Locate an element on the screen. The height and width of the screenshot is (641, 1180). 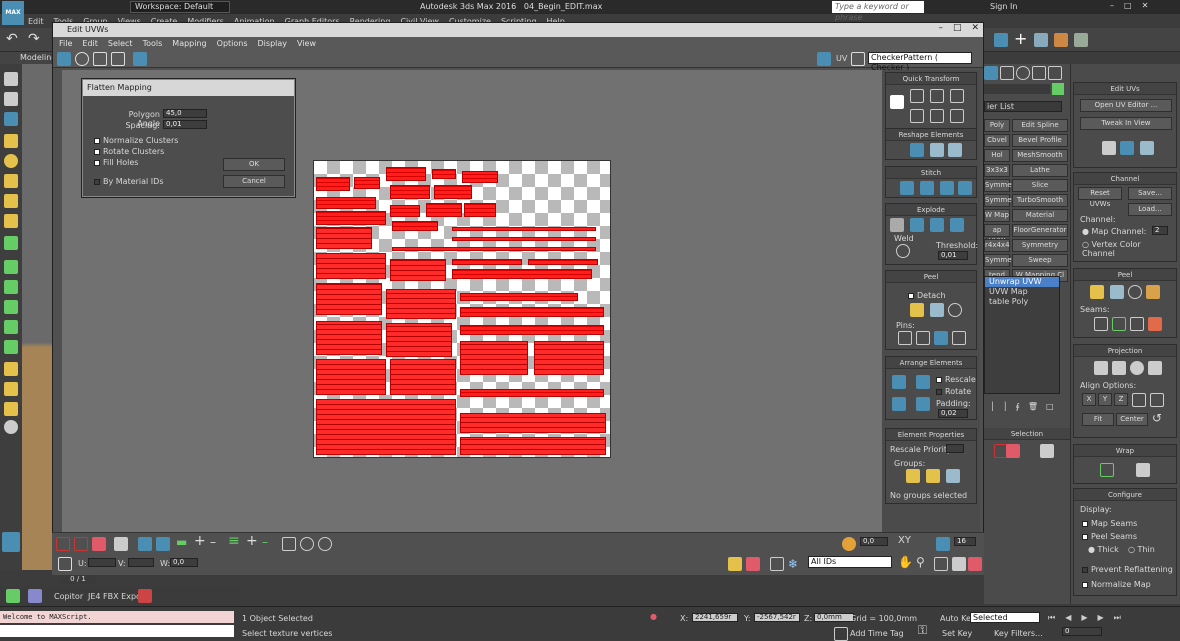
rescale-checkbox: Rescale is located at coordinates (956, 379).